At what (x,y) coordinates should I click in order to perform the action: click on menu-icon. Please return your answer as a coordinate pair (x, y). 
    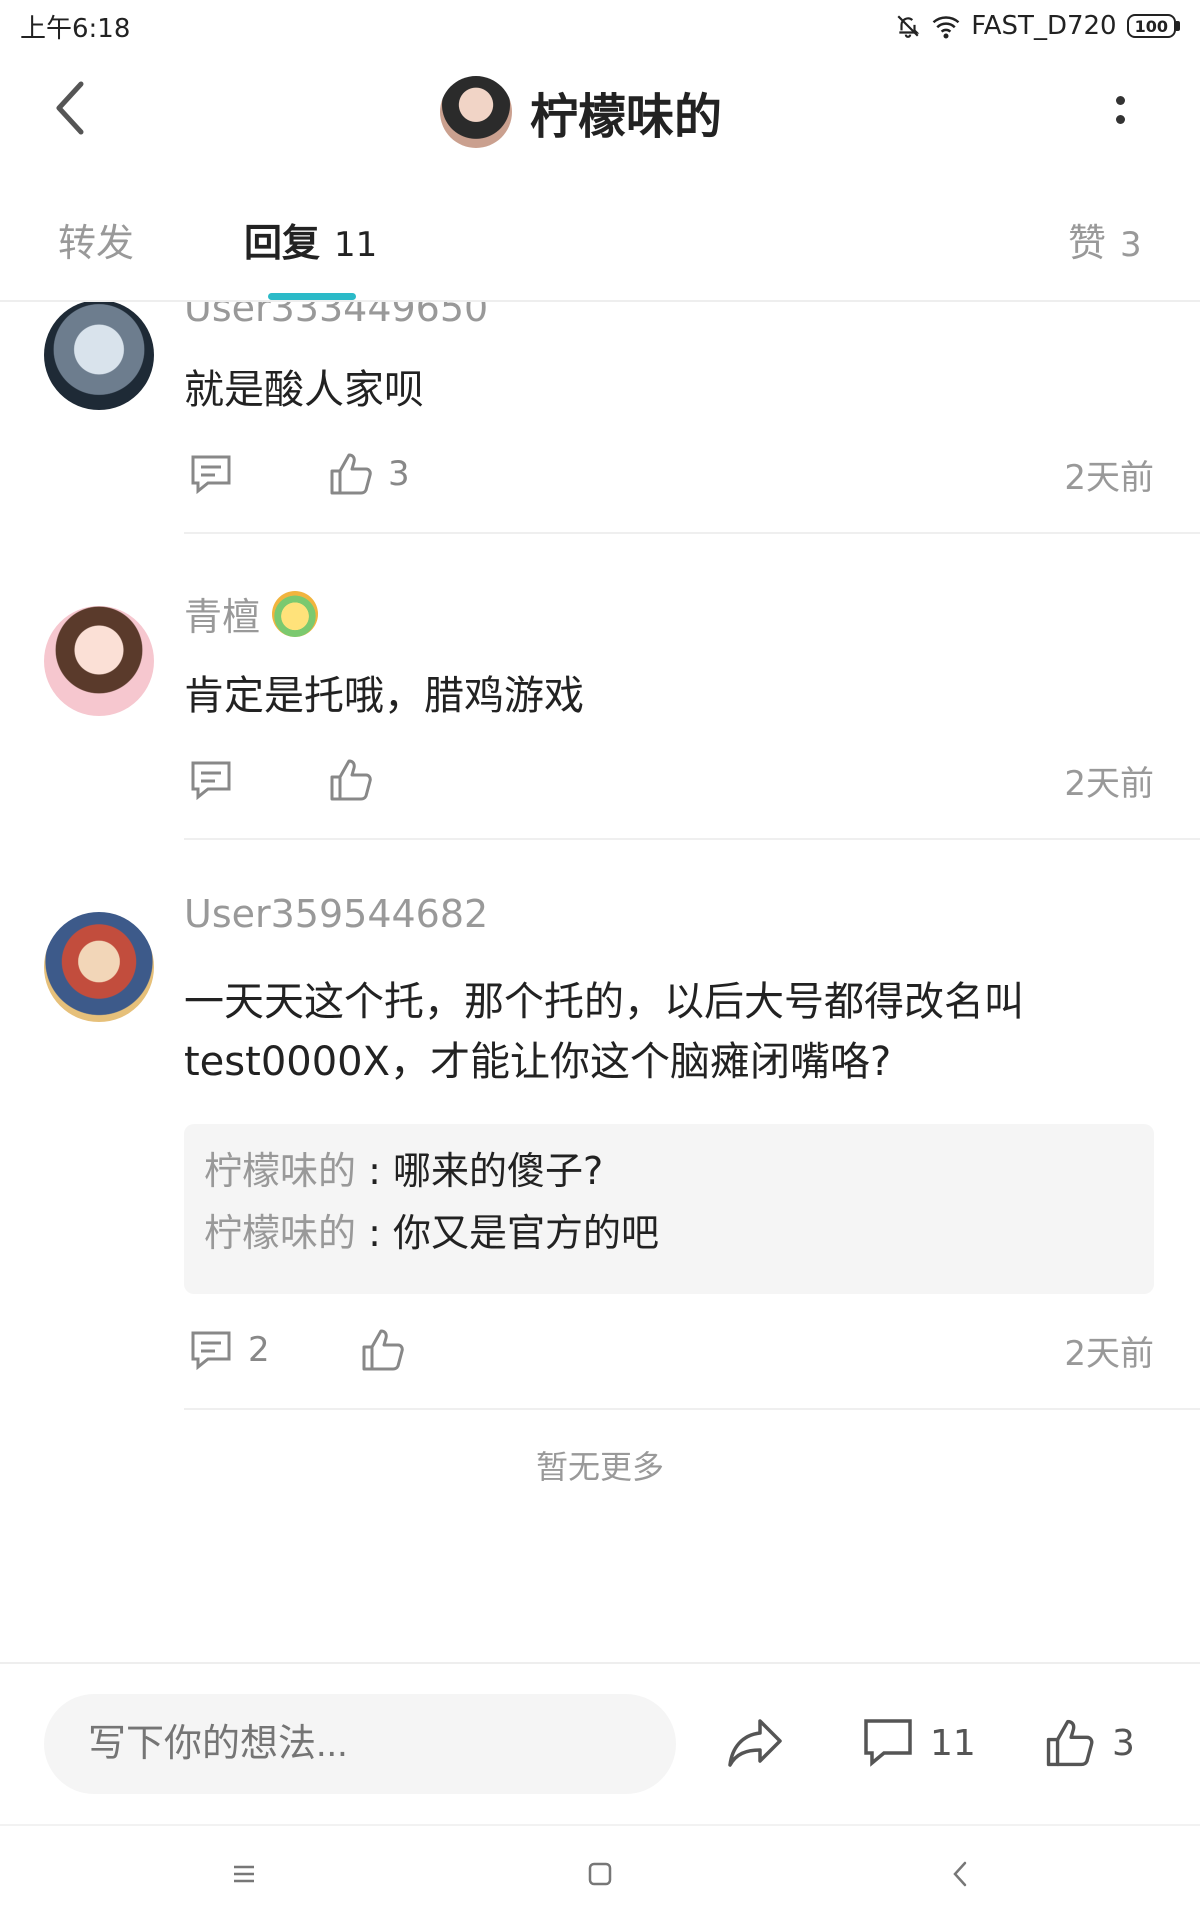
    Looking at the image, I should click on (244, 1874).